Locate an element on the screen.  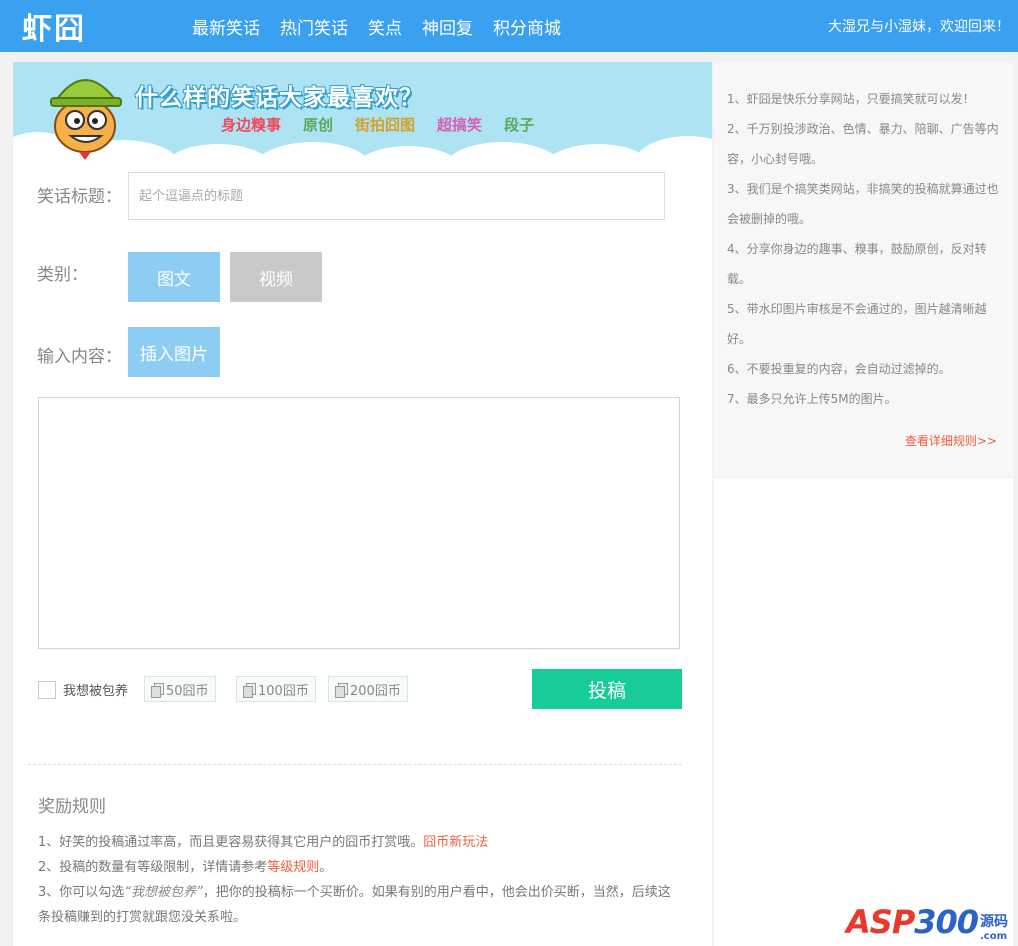
posting-rule: 7、最多只允许上传5M的图片。 is located at coordinates (812, 399).